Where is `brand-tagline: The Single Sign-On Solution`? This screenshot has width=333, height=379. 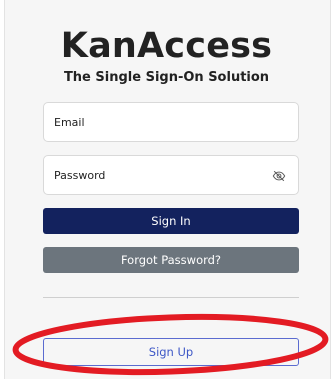
brand-tagline: The Single Sign-On Solution is located at coordinates (166, 77).